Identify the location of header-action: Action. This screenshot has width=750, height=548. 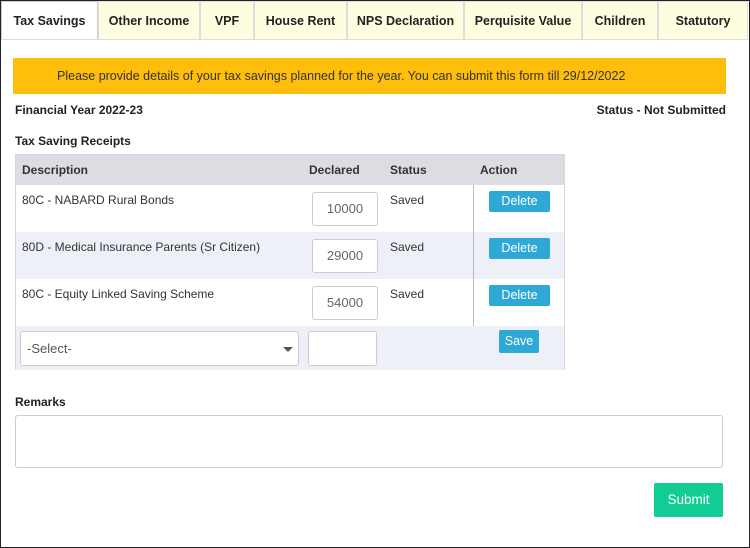
(499, 170).